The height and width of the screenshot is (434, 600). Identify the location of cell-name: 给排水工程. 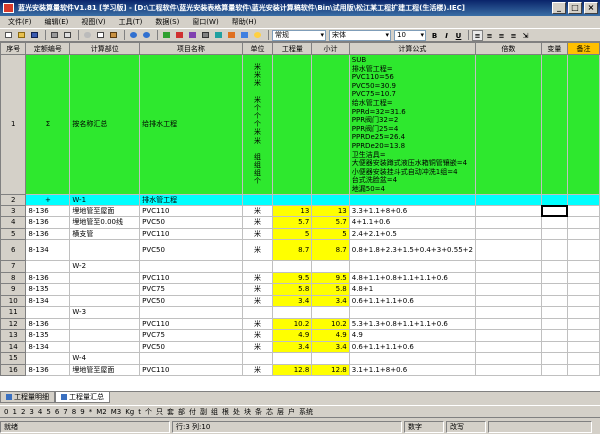
(191, 124).